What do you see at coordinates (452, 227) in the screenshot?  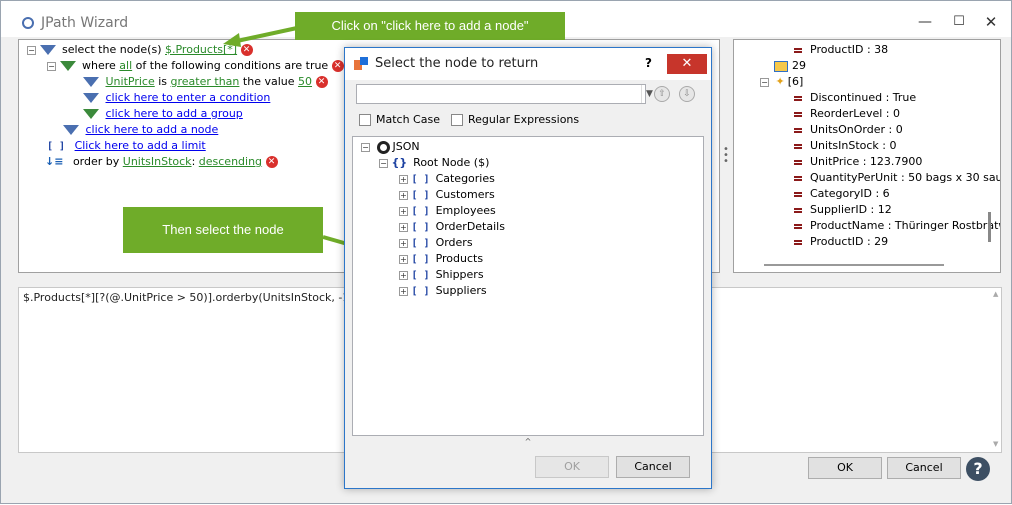 I see `tree-node-orderdetails: + [ ] OrderDetails` at bounding box center [452, 227].